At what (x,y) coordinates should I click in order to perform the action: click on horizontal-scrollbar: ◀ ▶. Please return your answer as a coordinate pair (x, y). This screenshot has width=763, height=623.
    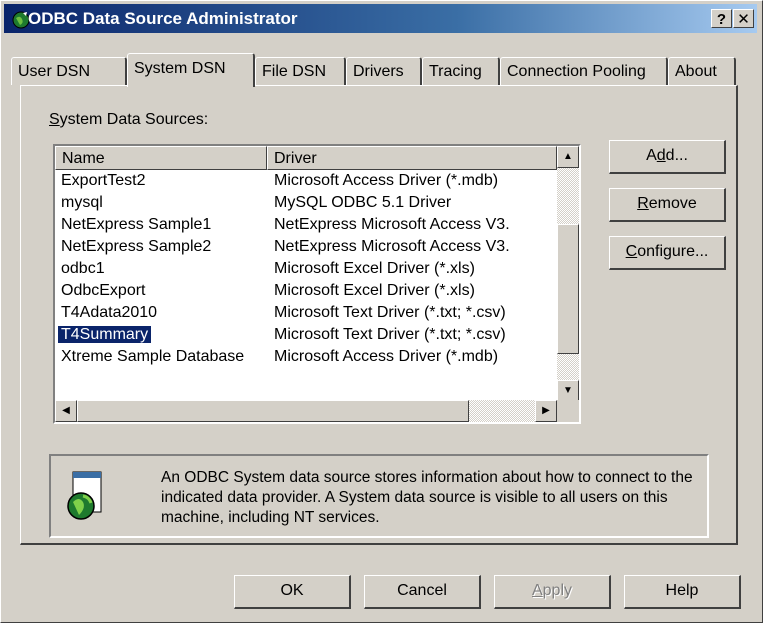
    Looking at the image, I should click on (306, 411).